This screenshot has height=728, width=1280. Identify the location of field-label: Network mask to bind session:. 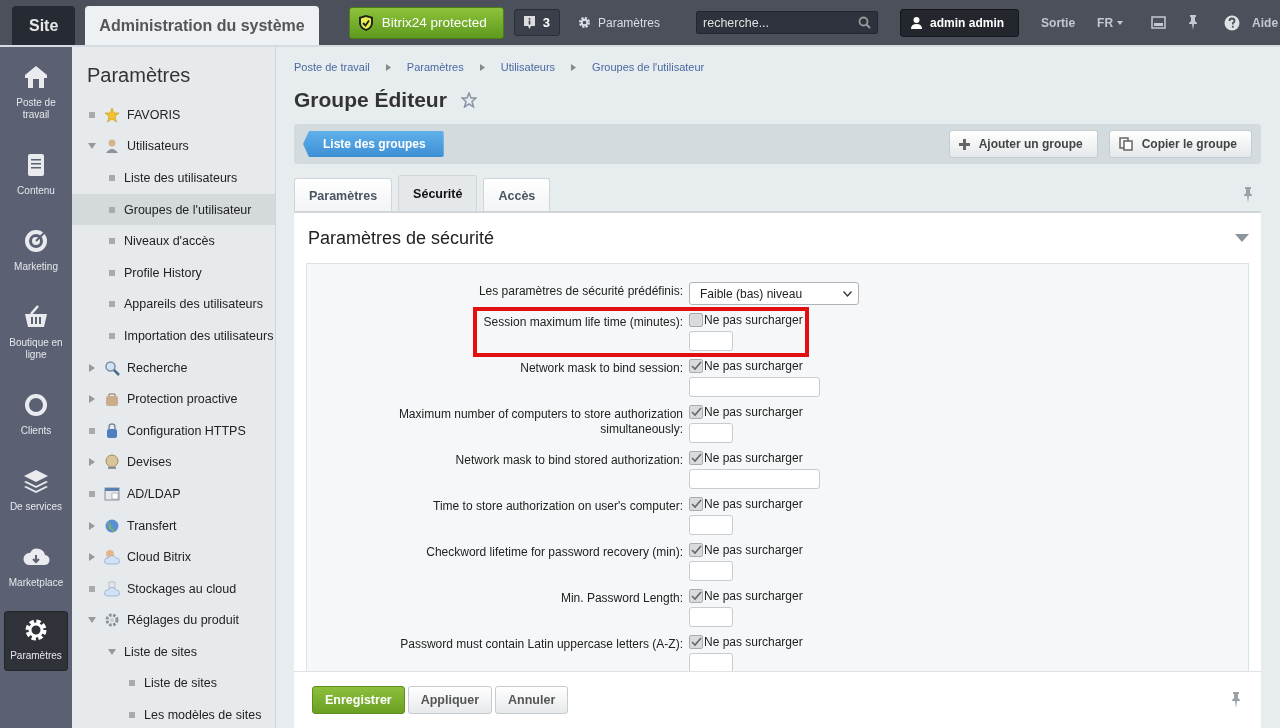
(601, 368).